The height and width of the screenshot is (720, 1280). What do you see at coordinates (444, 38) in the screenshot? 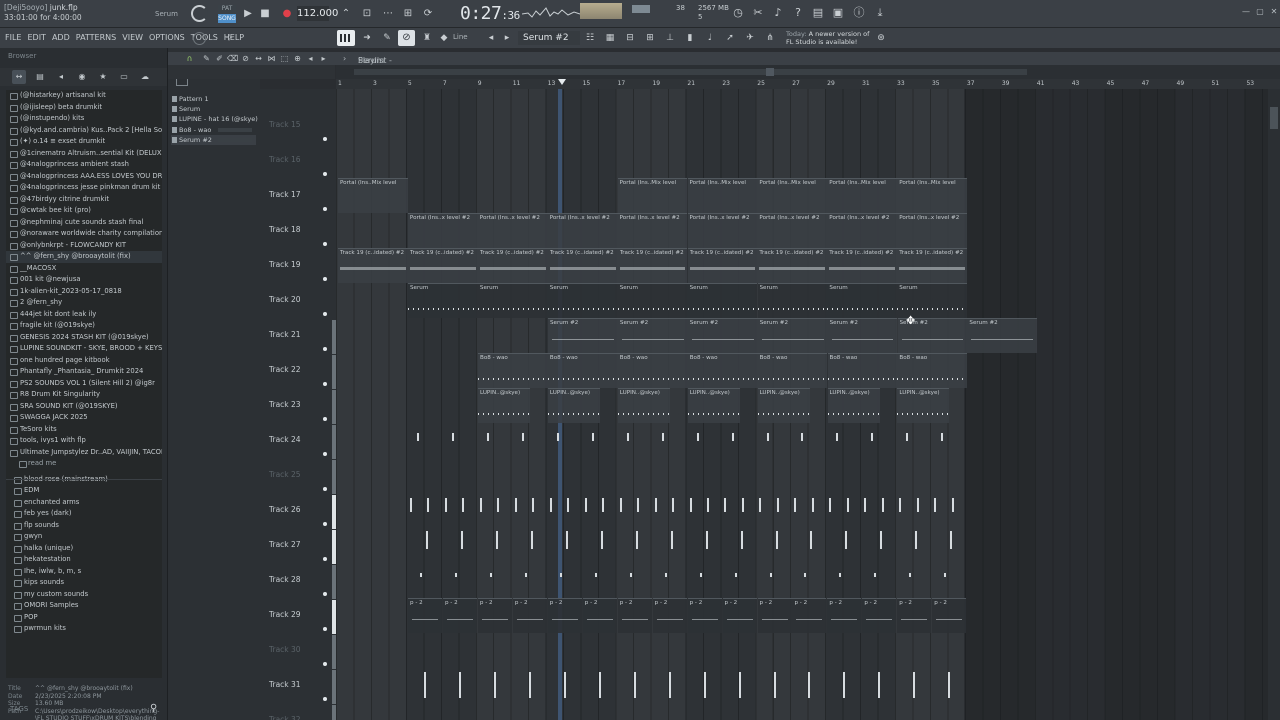
I see `brush-icon: ◆` at bounding box center [444, 38].